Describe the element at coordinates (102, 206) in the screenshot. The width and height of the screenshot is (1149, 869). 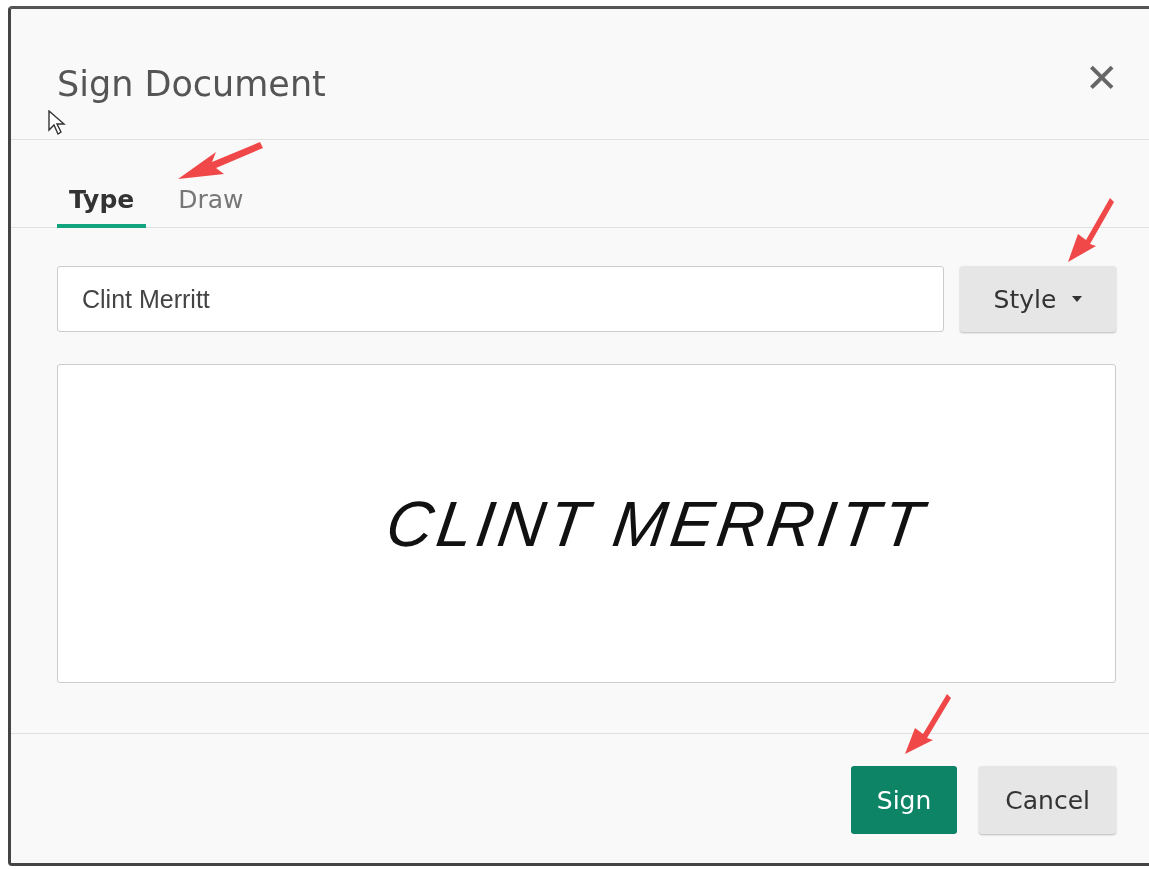
I see `tab: Type` at that location.